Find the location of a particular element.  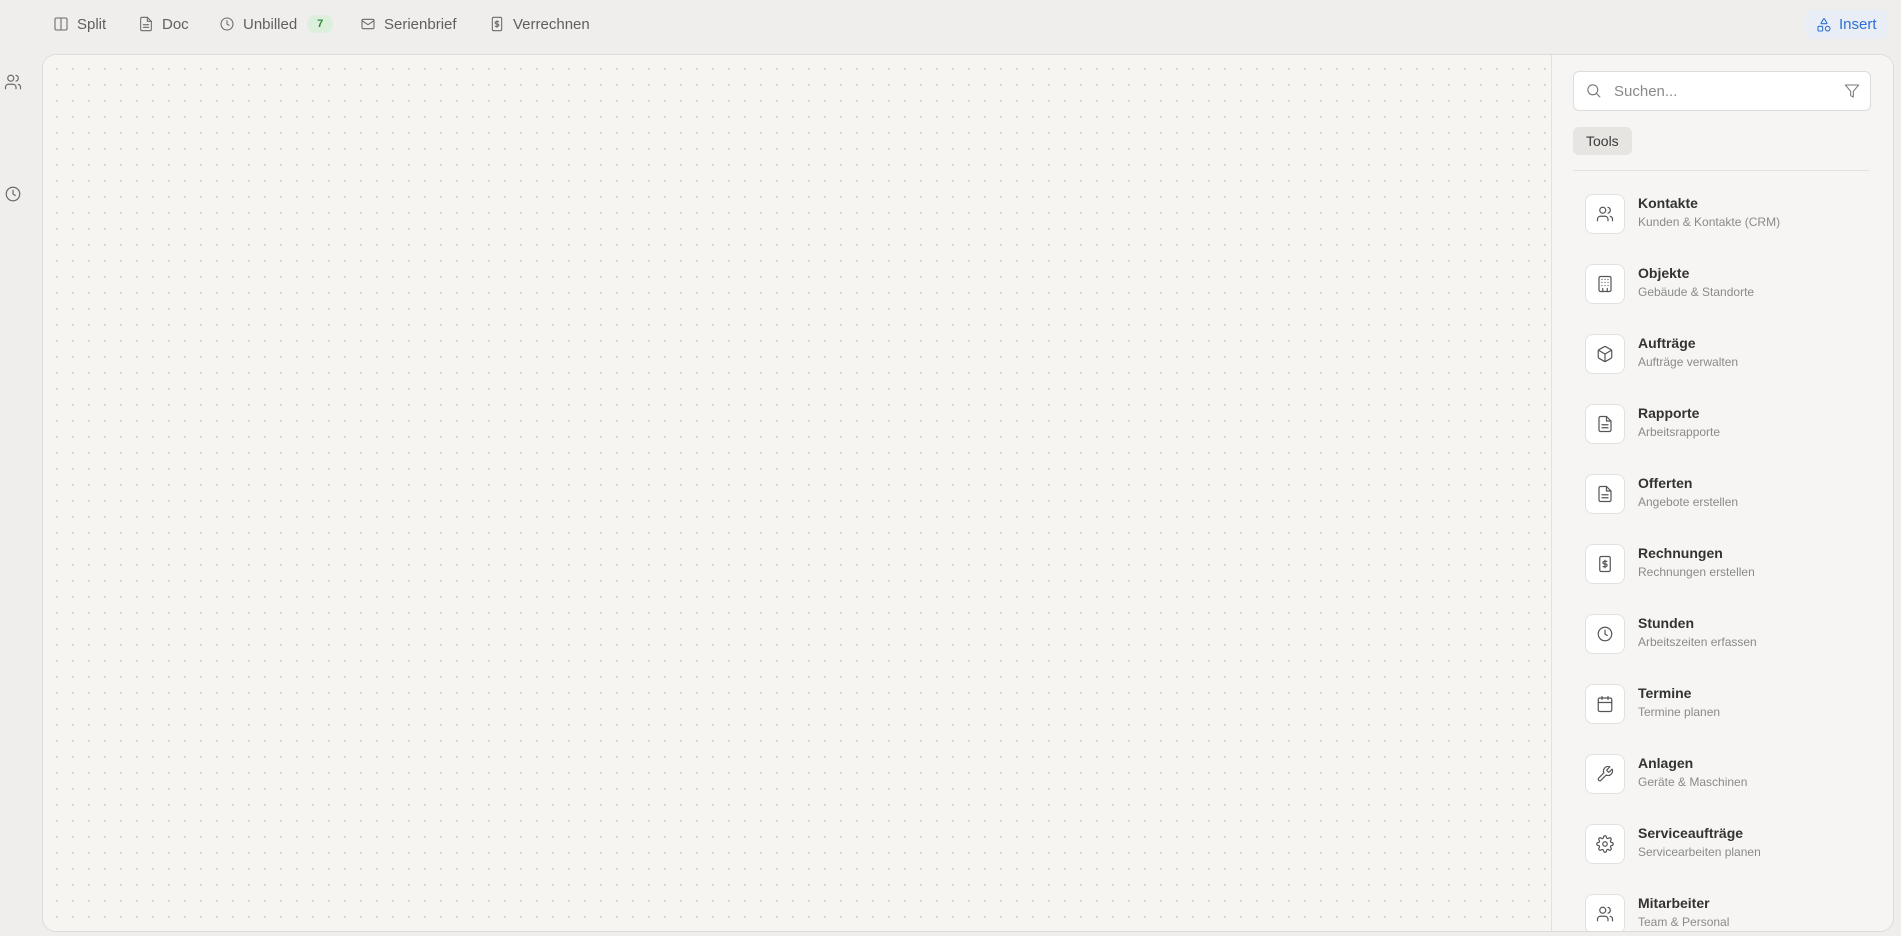

tool-item-rechnungen: Rechnungen Rechnungen erstellen is located at coordinates (1723, 564).